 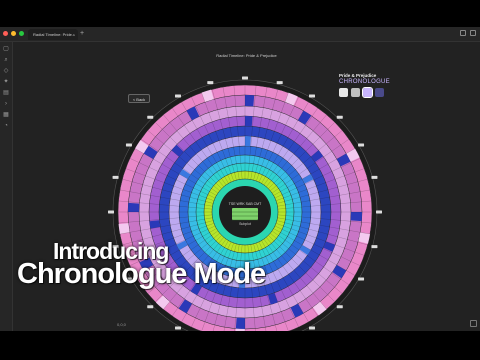 I want to click on center-label-bottom: Subplot, so click(x=245, y=224).